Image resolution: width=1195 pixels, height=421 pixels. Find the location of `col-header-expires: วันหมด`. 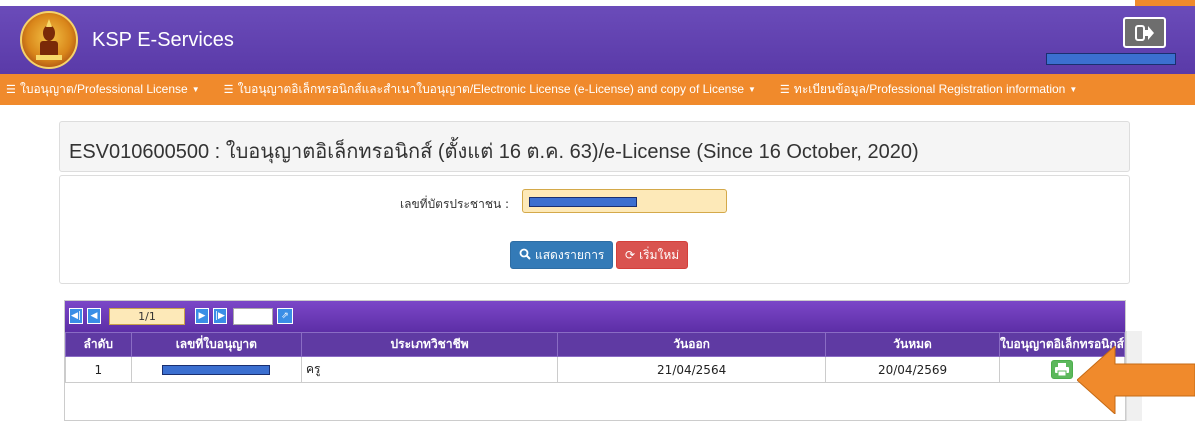

col-header-expires: วันหมด is located at coordinates (913, 344).